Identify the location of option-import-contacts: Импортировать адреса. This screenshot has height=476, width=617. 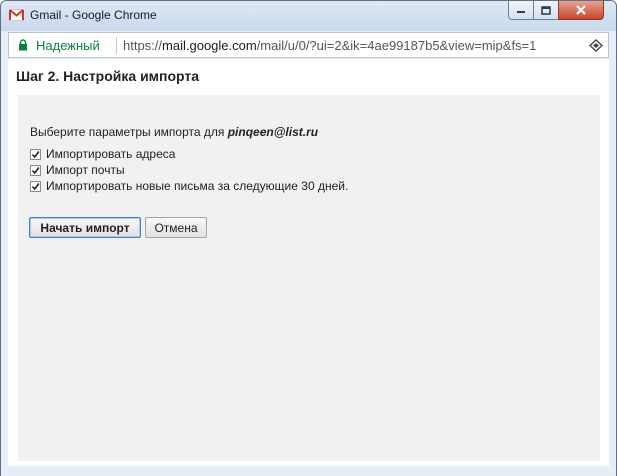
(102, 154).